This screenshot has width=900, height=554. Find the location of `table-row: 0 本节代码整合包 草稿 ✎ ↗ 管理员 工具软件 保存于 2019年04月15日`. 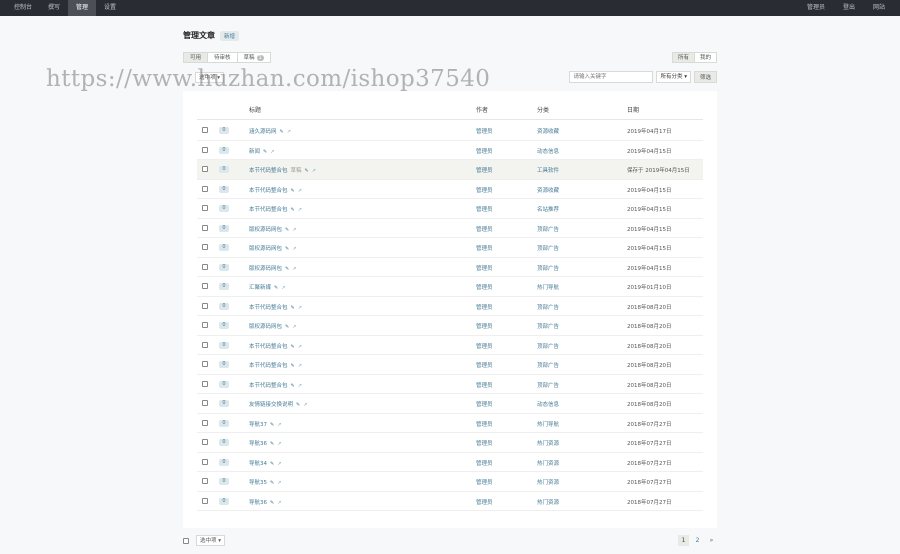

table-row: 0 本节代码整合包 草稿 ✎ ↗ 管理员 工具软件 保存于 2019年04月15日 is located at coordinates (450, 170).